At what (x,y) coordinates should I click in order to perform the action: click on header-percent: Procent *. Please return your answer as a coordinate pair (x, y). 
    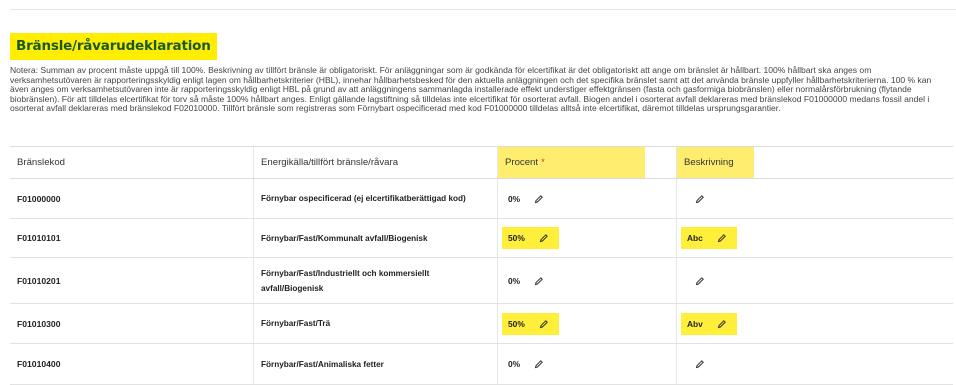
    Looking at the image, I should click on (571, 162).